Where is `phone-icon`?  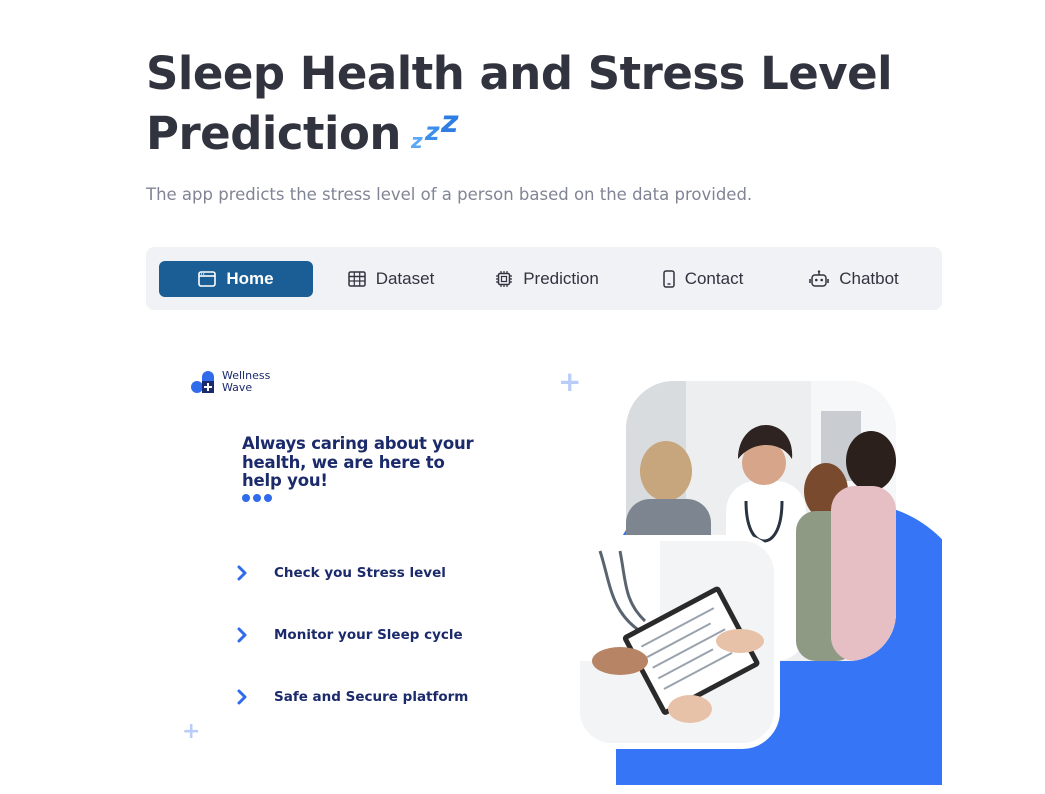 phone-icon is located at coordinates (668, 279).